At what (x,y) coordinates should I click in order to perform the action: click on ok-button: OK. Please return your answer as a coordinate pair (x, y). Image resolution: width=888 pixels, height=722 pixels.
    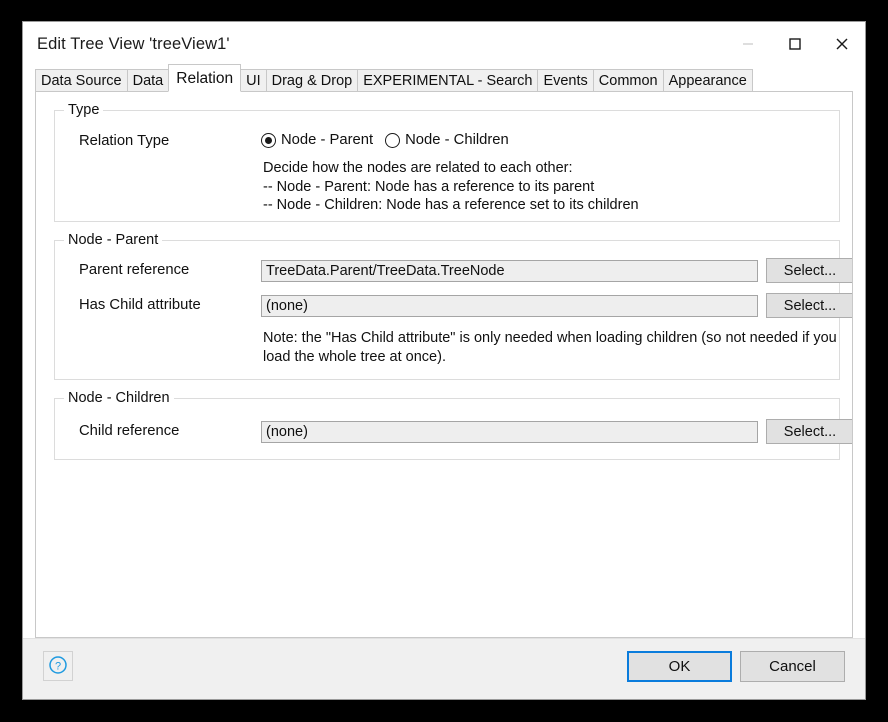
    Looking at the image, I should click on (679, 666).